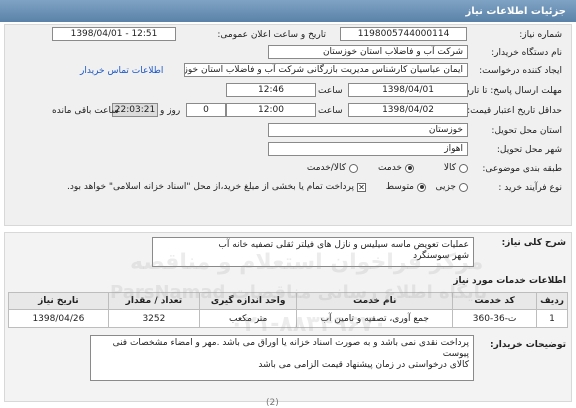 This screenshot has height=408, width=576. What do you see at coordinates (495, 301) in the screenshot?
I see `col-service-code: کد خدمت` at bounding box center [495, 301].